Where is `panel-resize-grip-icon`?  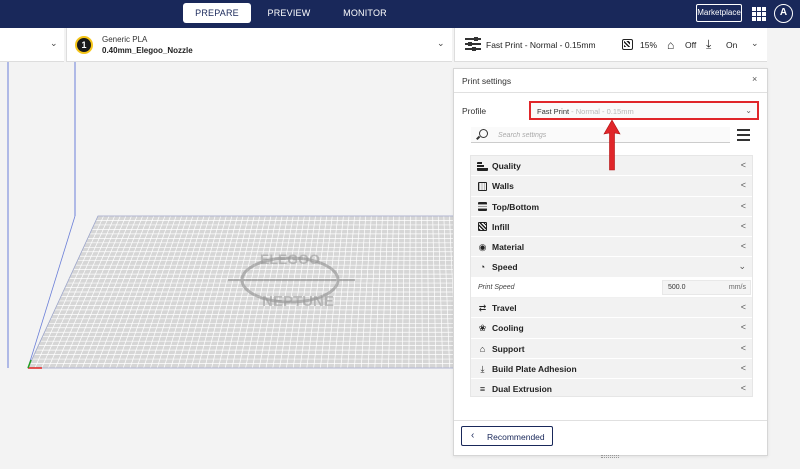
panel-resize-grip-icon is located at coordinates (610, 456).